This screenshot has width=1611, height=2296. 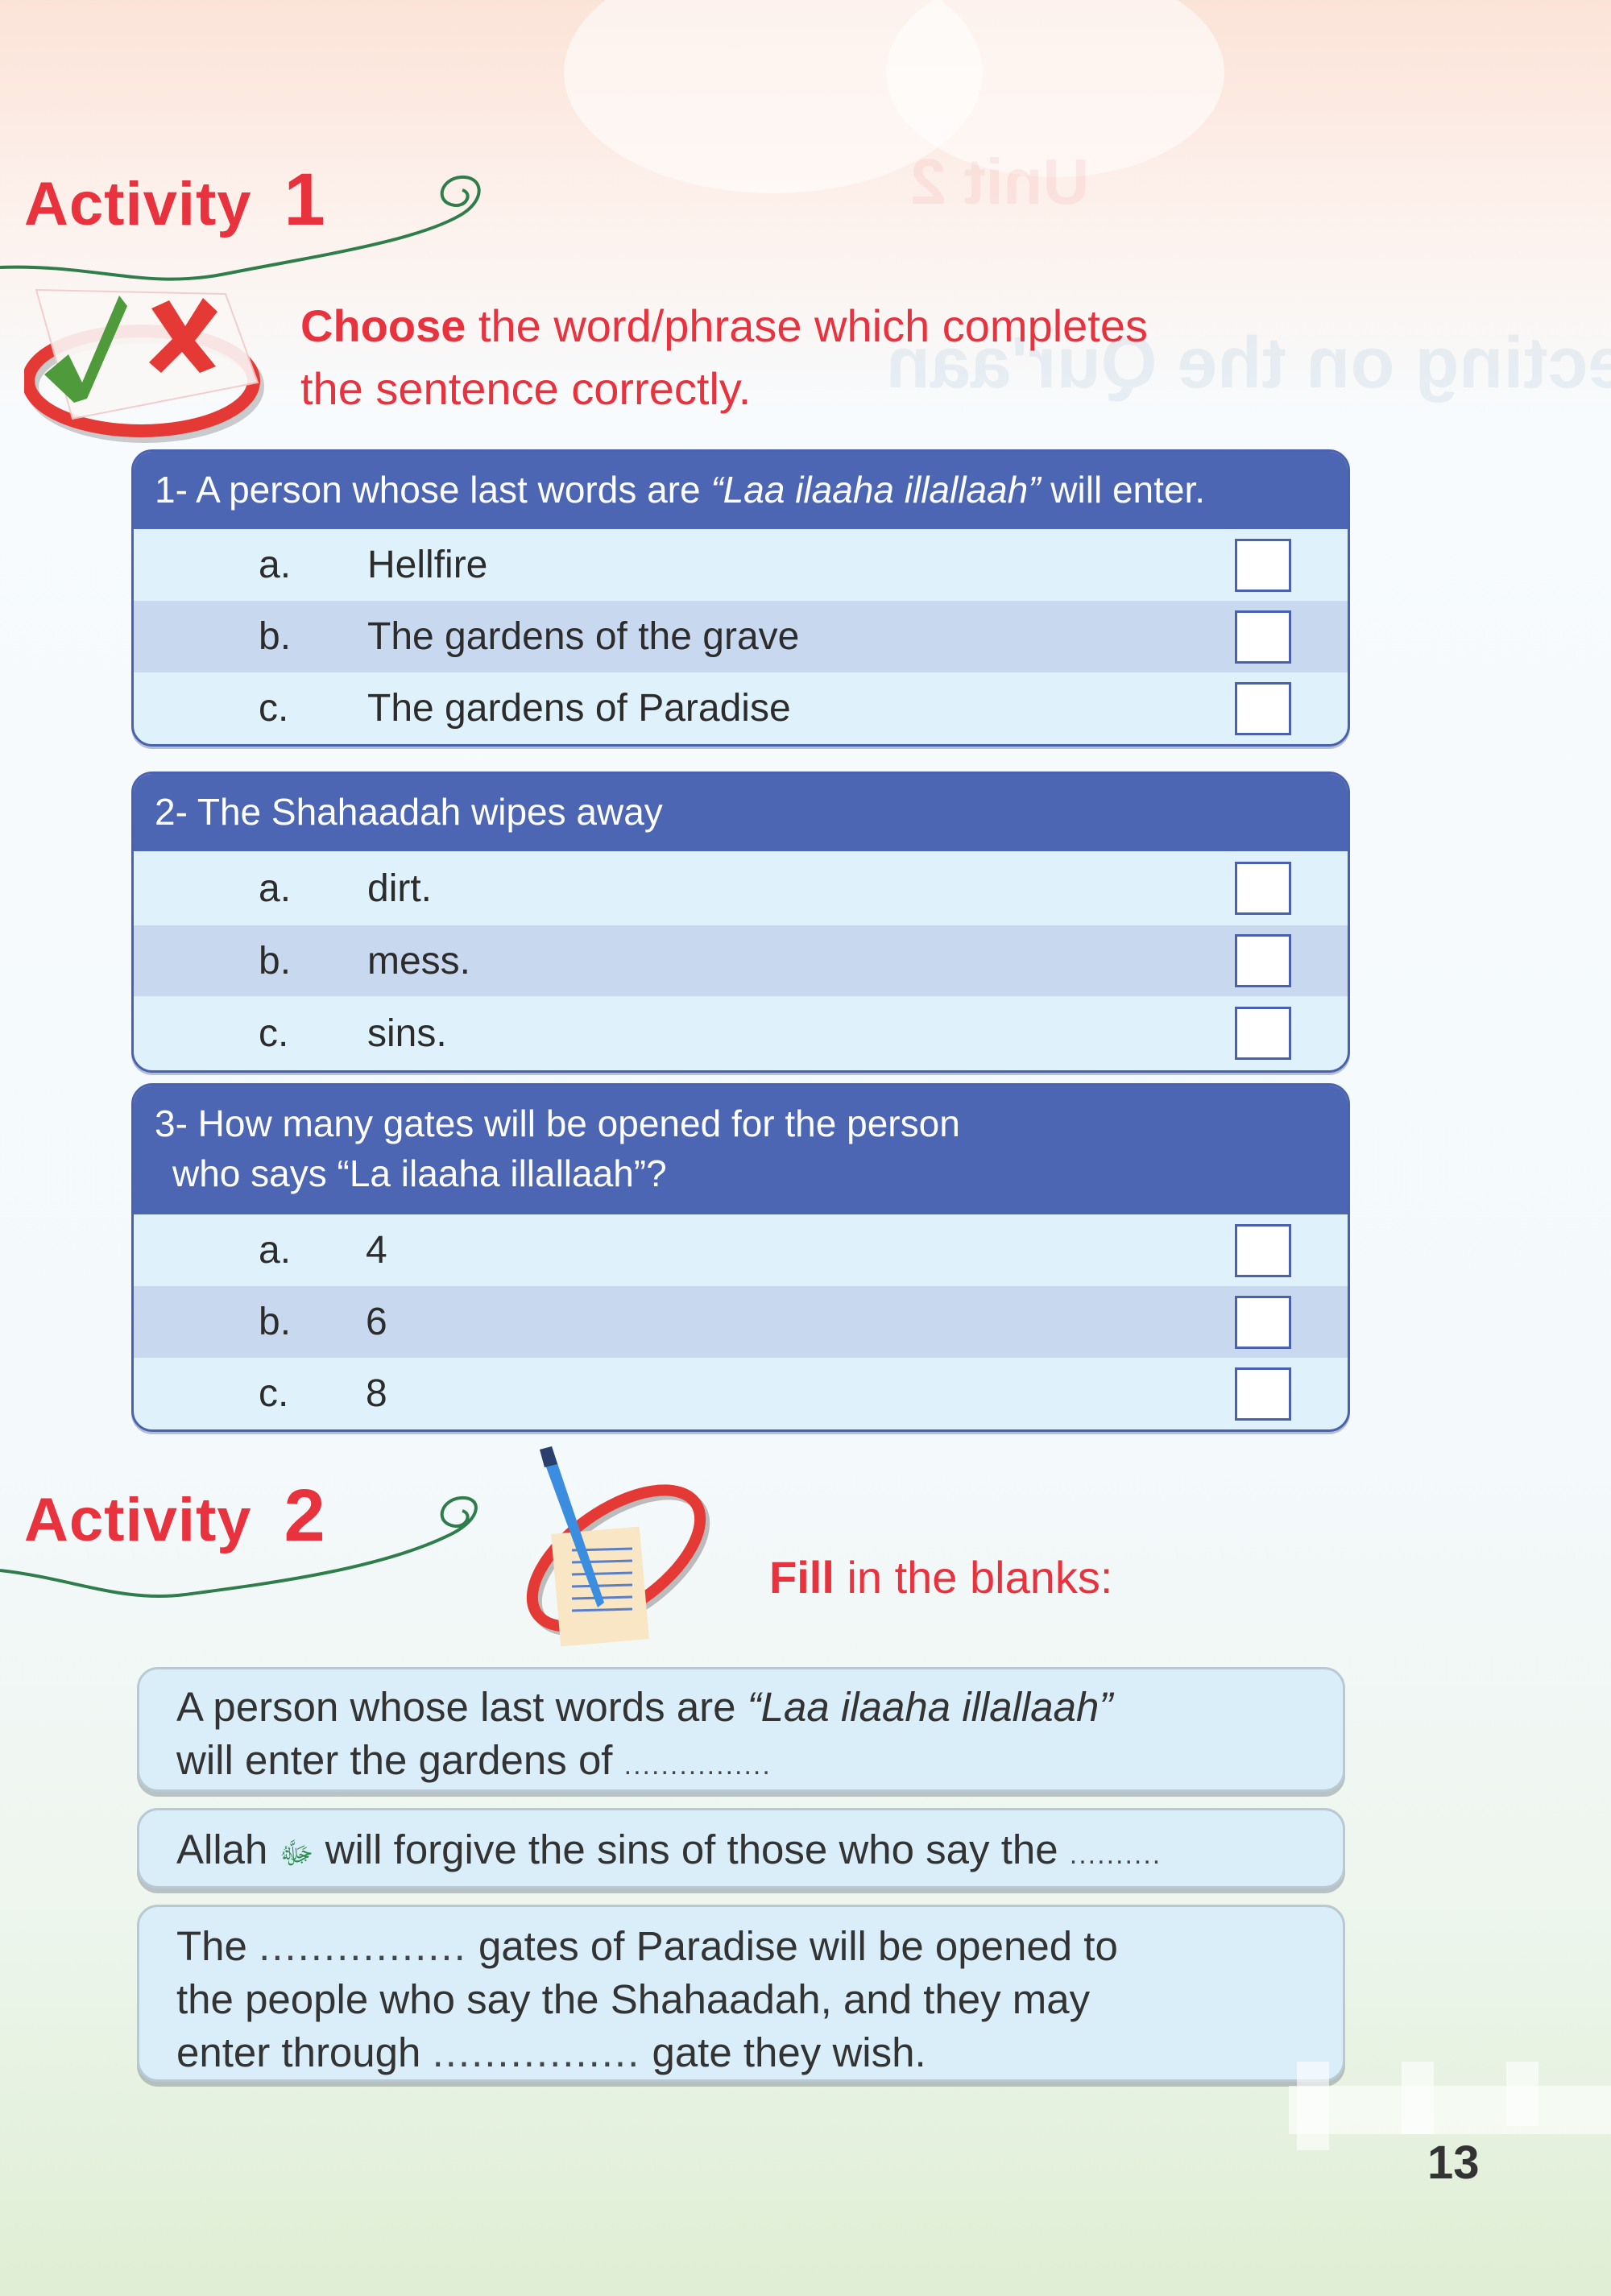 What do you see at coordinates (801, 1577) in the screenshot?
I see `instruction-keyword: Fill` at bounding box center [801, 1577].